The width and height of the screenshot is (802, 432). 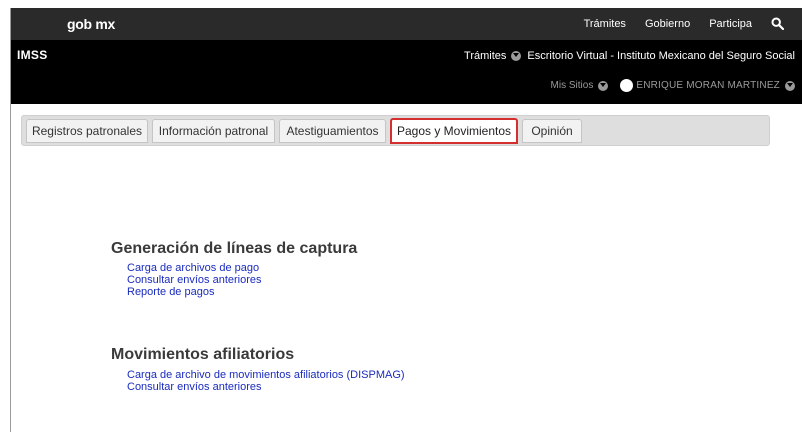 What do you see at coordinates (32, 55) in the screenshot?
I see `imss-title: IMSS` at bounding box center [32, 55].